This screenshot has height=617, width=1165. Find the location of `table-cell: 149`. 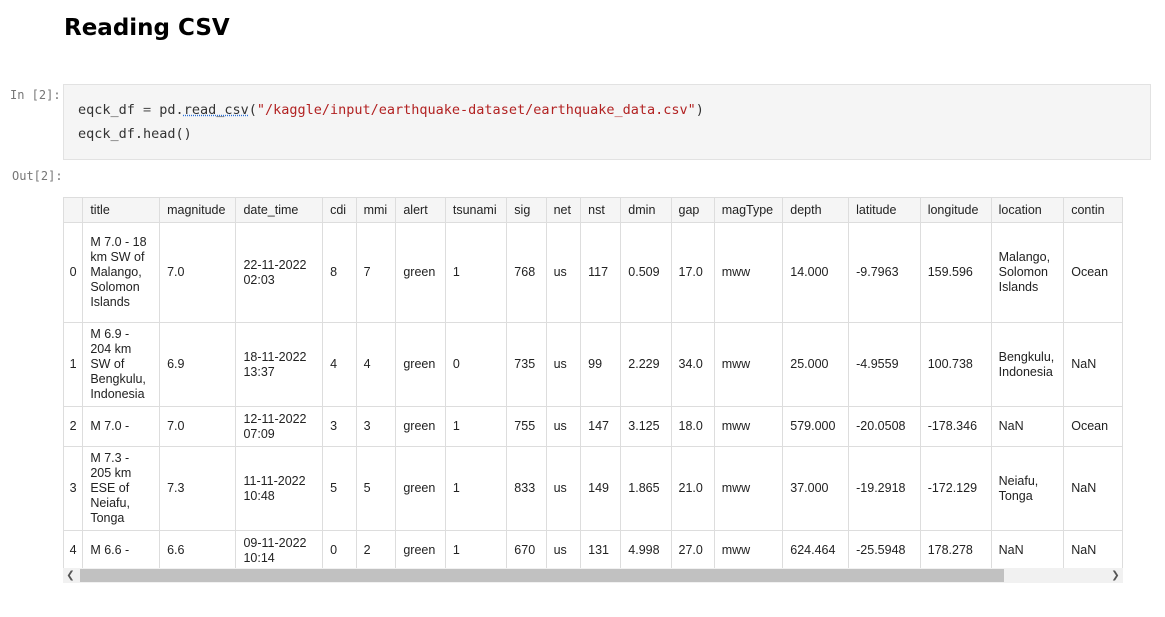

table-cell: 149 is located at coordinates (601, 488).